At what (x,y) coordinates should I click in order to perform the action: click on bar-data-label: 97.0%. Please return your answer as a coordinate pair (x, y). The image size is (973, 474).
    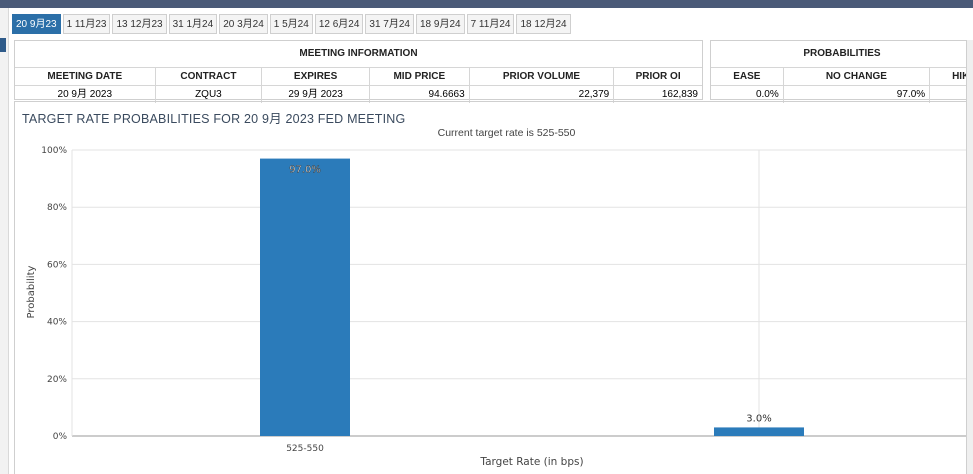
    Looking at the image, I should click on (305, 170).